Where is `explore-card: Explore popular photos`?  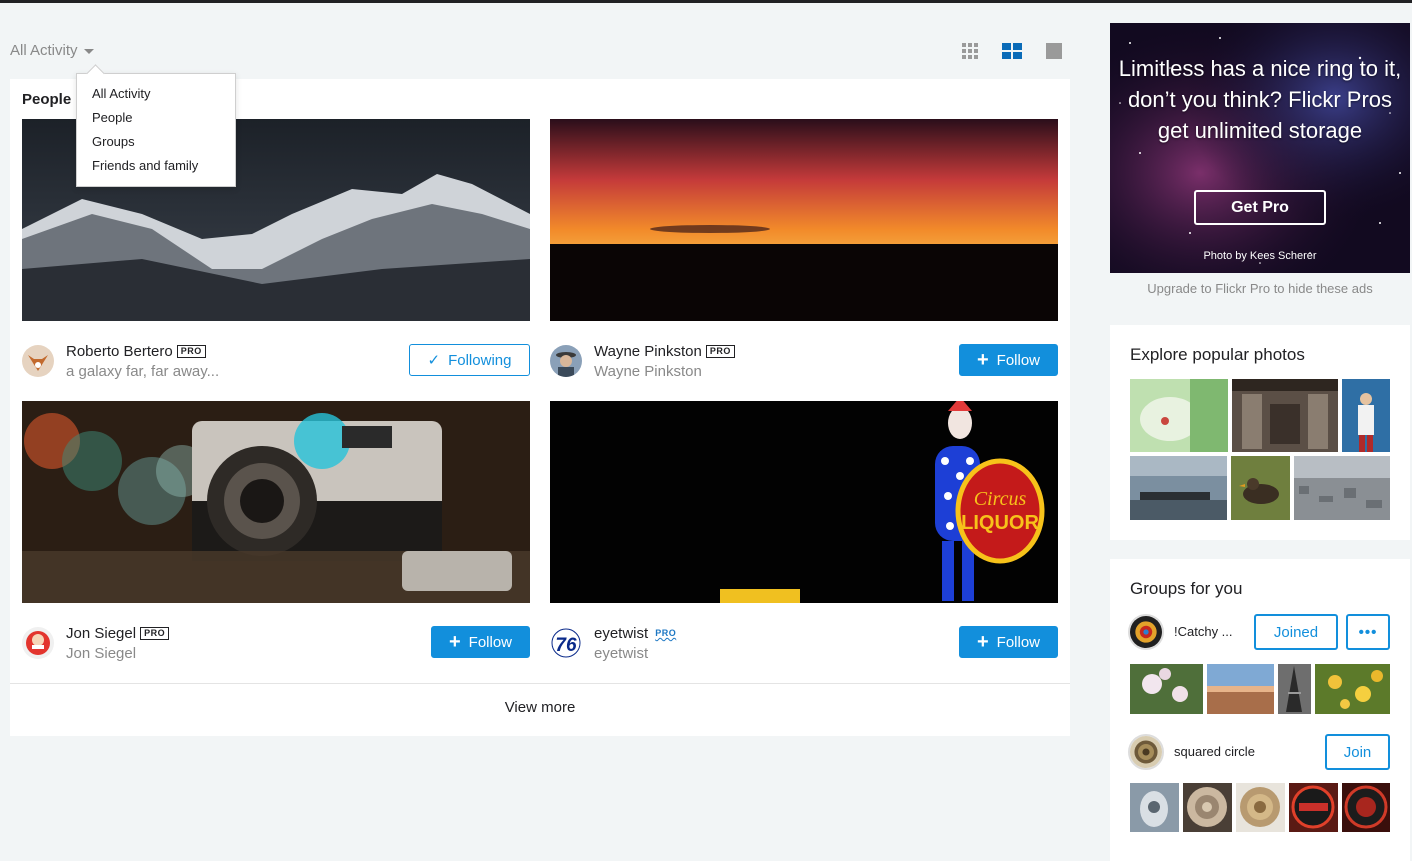 explore-card: Explore popular photos is located at coordinates (1260, 432).